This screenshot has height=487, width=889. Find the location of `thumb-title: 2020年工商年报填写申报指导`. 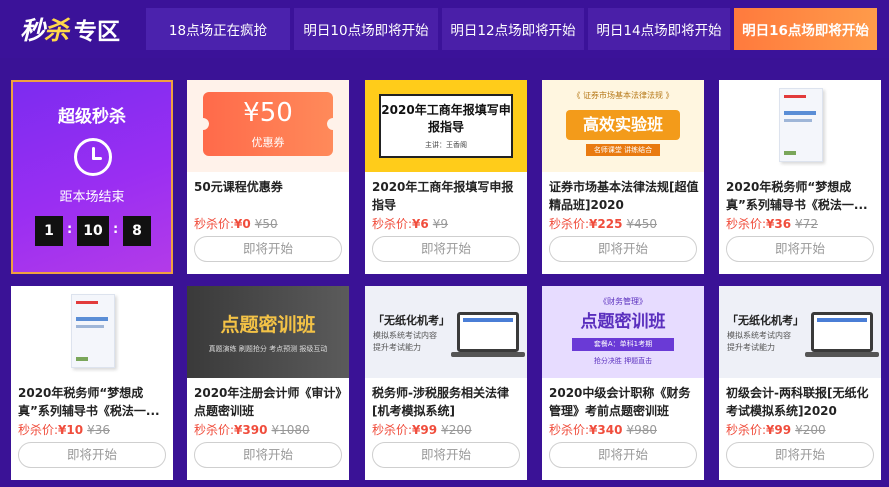

thumb-title: 2020年工商年报填写申报指导 is located at coordinates (446, 118).